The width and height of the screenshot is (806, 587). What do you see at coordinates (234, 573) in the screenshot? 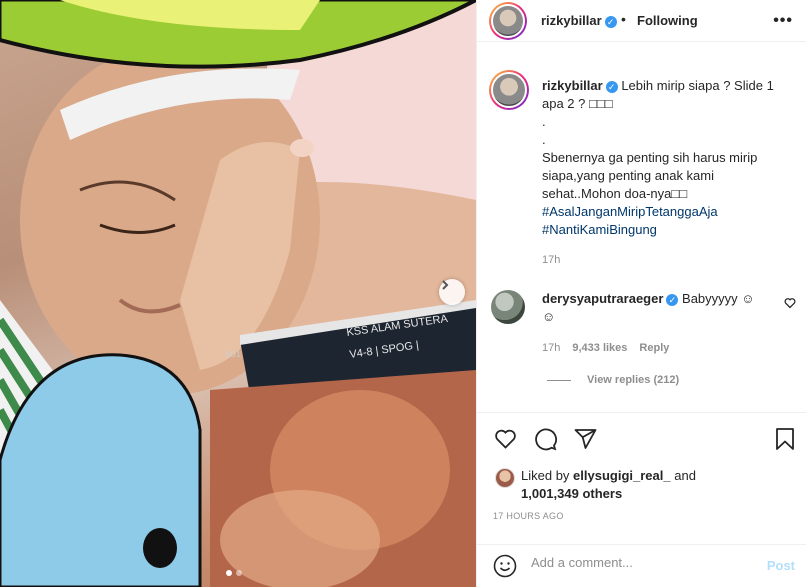
I see `slide-indicator` at bounding box center [234, 573].